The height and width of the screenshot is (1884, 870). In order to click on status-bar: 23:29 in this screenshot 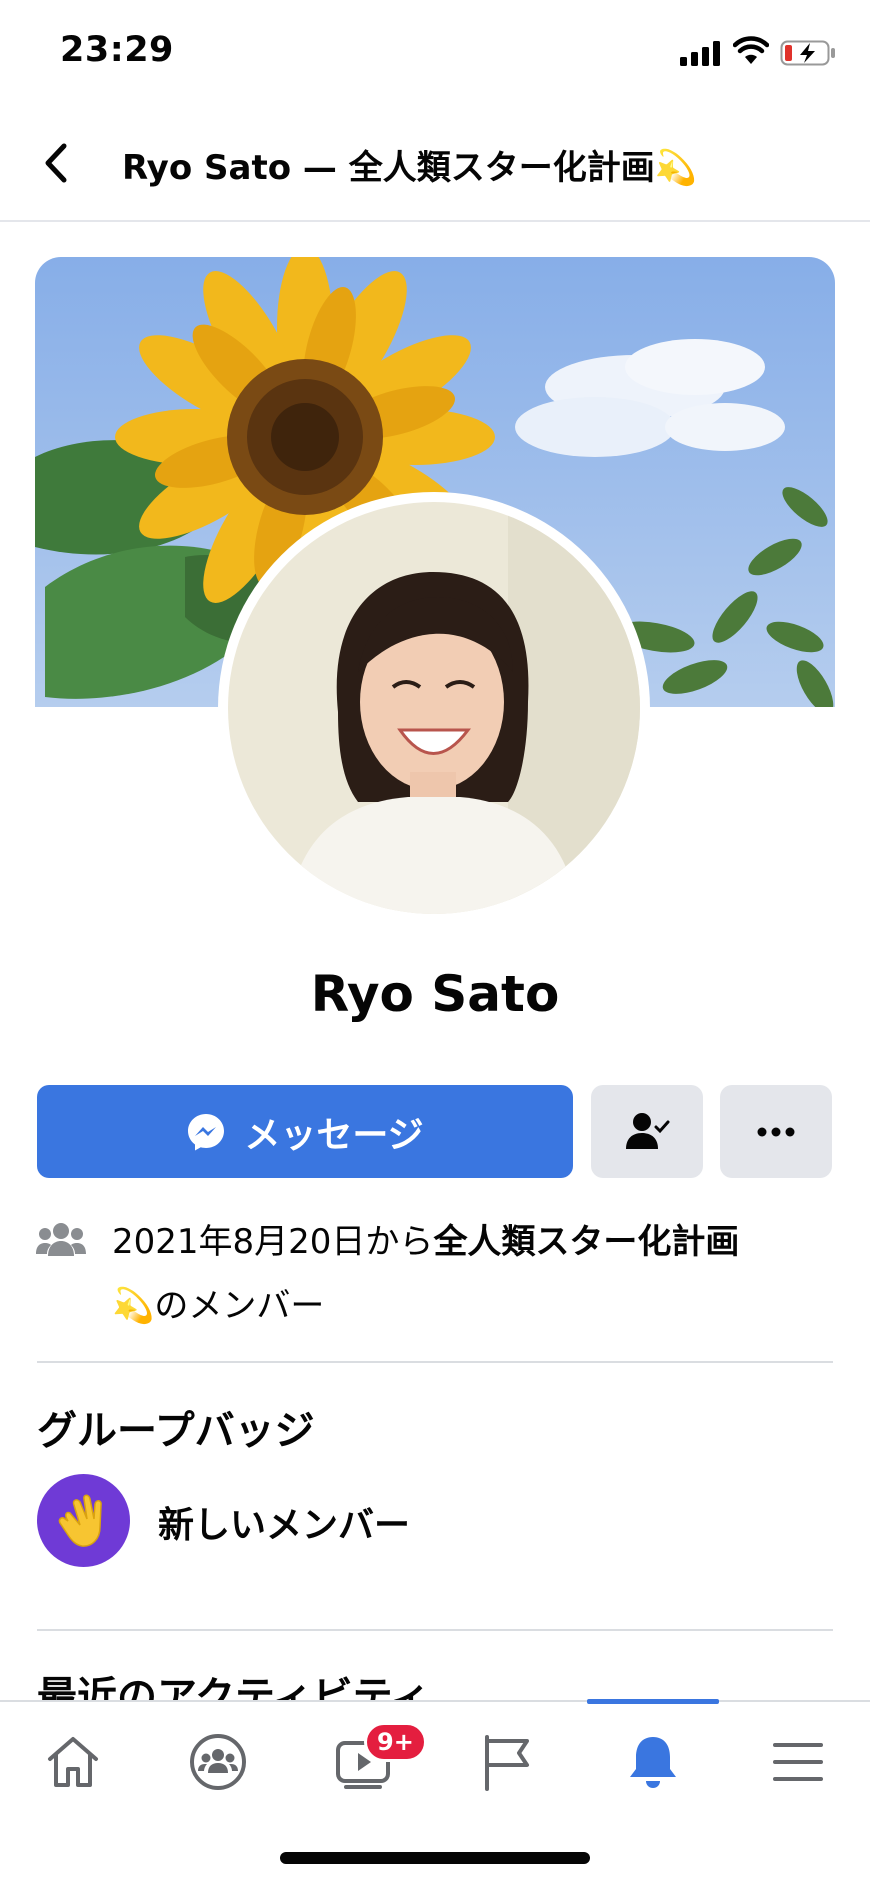, I will do `click(435, 50)`.